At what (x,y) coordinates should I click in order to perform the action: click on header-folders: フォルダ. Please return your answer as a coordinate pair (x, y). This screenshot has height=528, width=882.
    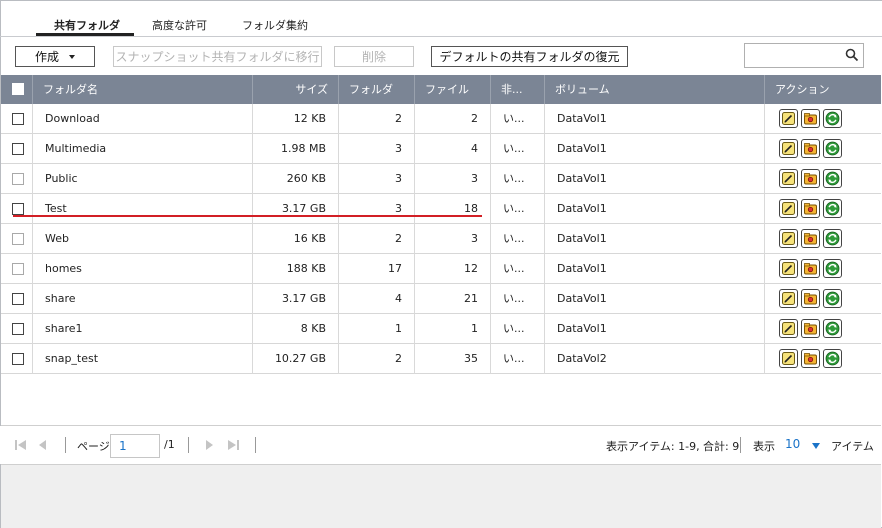
    Looking at the image, I should click on (377, 89).